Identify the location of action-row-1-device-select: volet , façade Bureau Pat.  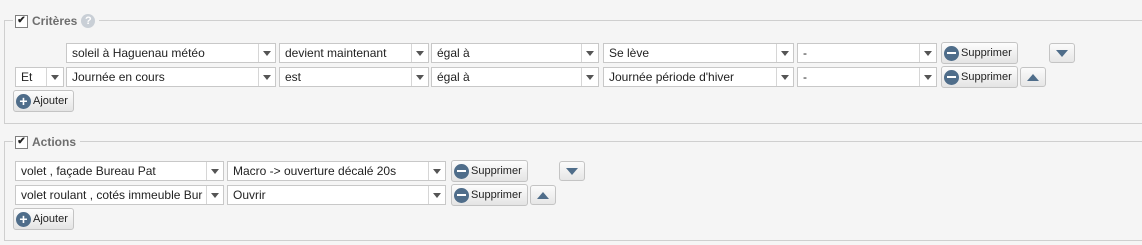
(119, 171).